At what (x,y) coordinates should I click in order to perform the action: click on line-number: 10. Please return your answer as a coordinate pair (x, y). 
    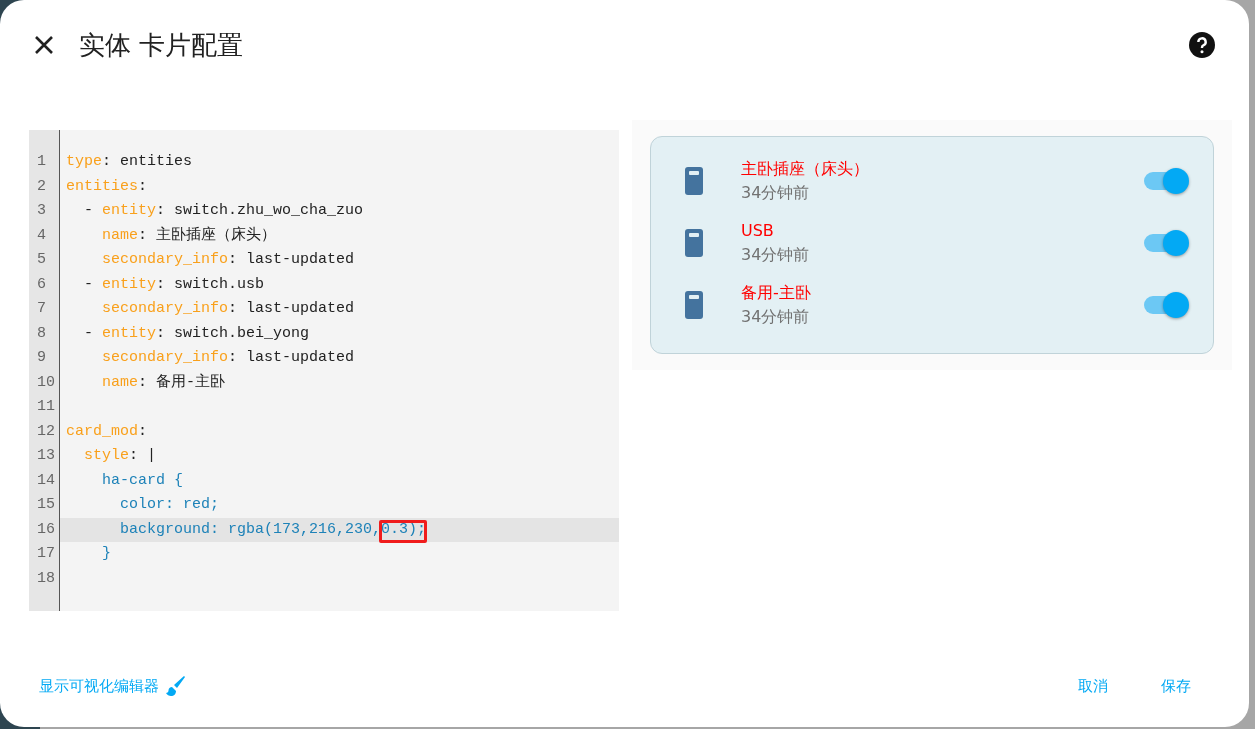
    Looking at the image, I should click on (46, 382).